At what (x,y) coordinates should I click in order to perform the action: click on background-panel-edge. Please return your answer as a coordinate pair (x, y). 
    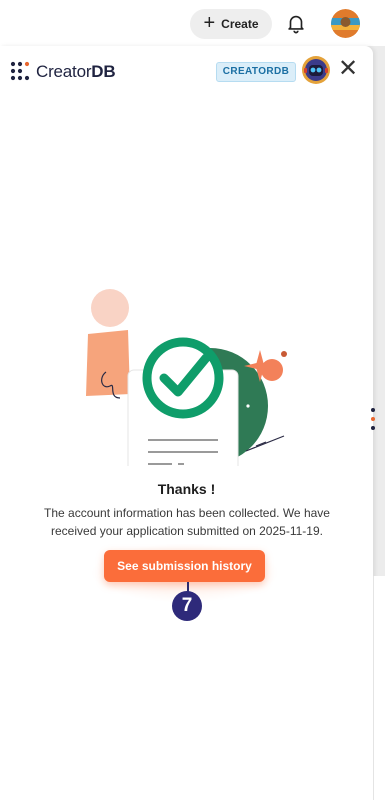
    Looking at the image, I should click on (379, 688).